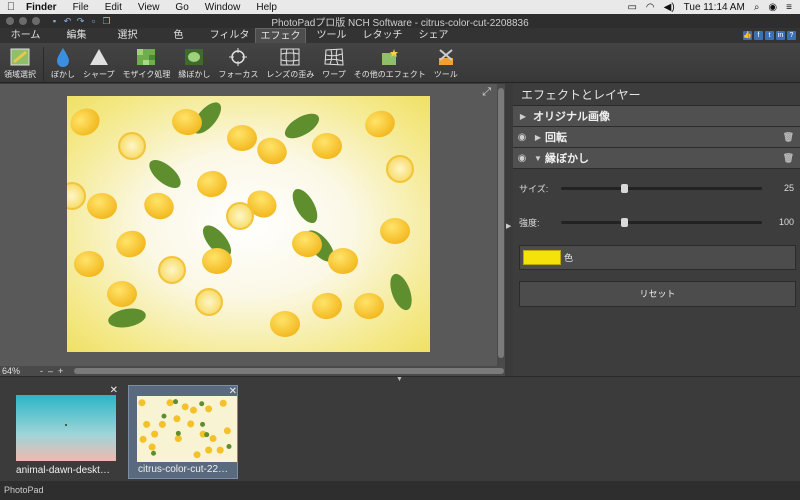  What do you see at coordinates (334, 63) in the screenshot?
I see `warp-button: ワープ` at bounding box center [334, 63].